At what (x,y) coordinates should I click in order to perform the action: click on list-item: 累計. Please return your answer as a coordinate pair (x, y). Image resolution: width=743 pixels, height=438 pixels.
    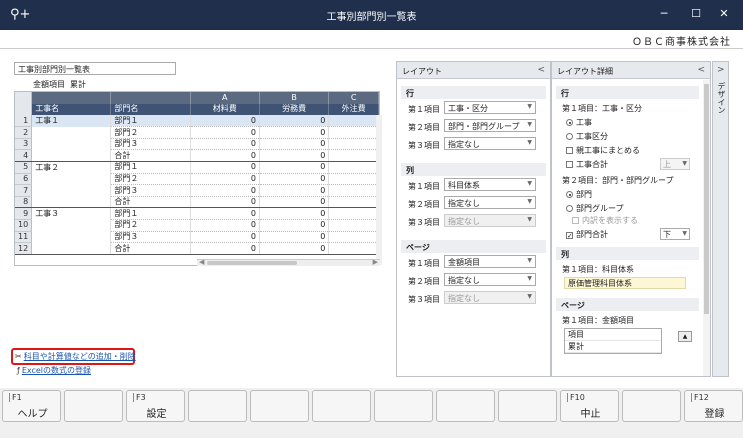
    Looking at the image, I should click on (613, 347).